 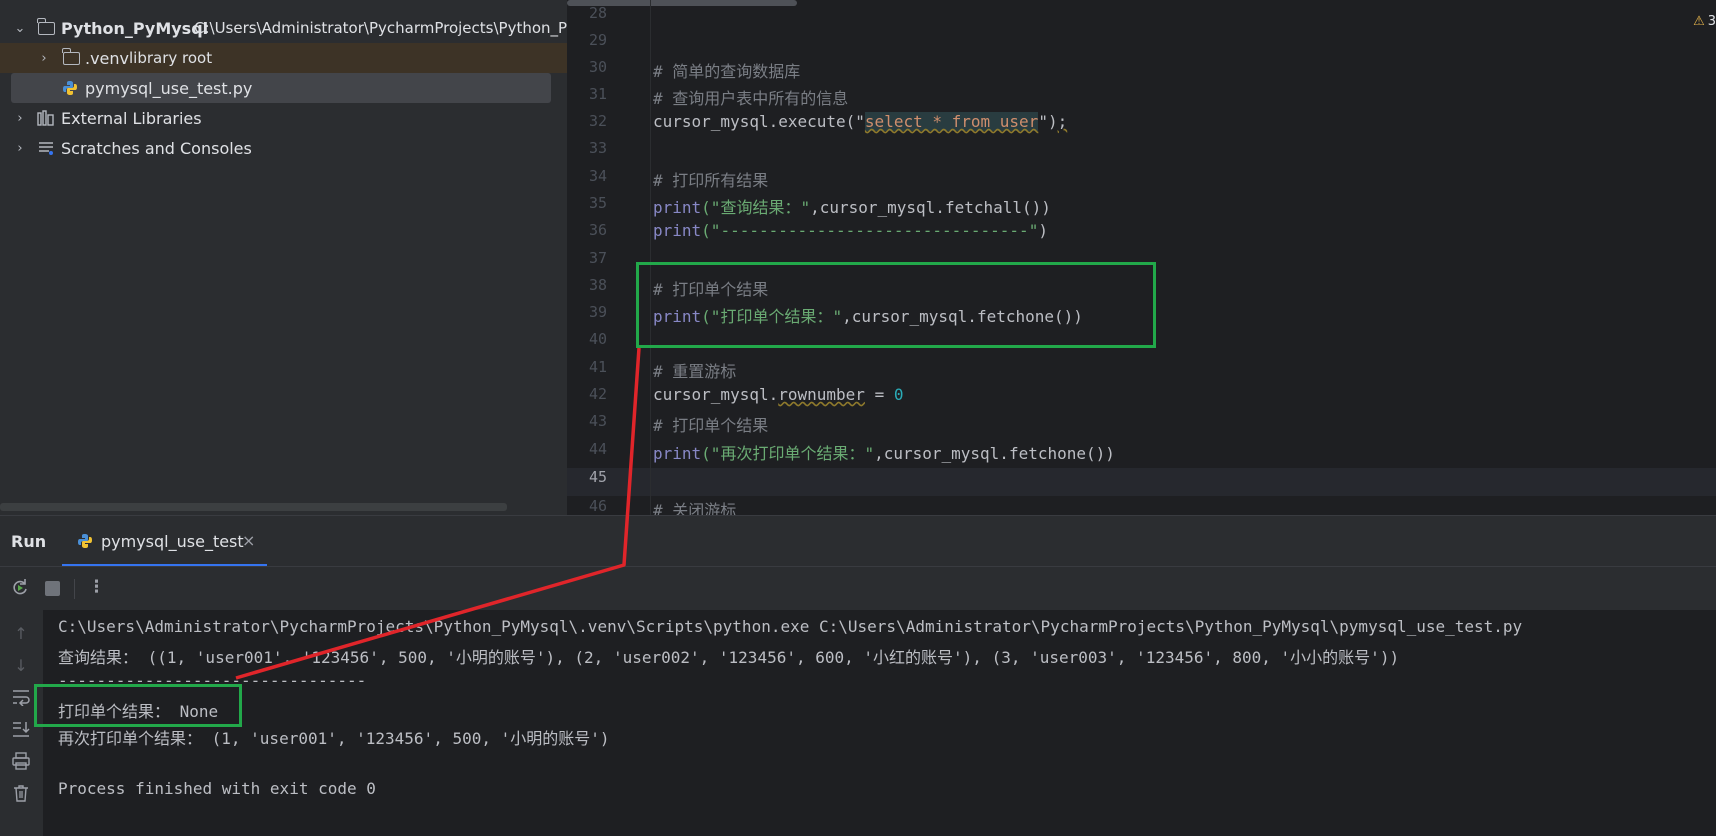 I want to click on line-number: 37, so click(x=597, y=258).